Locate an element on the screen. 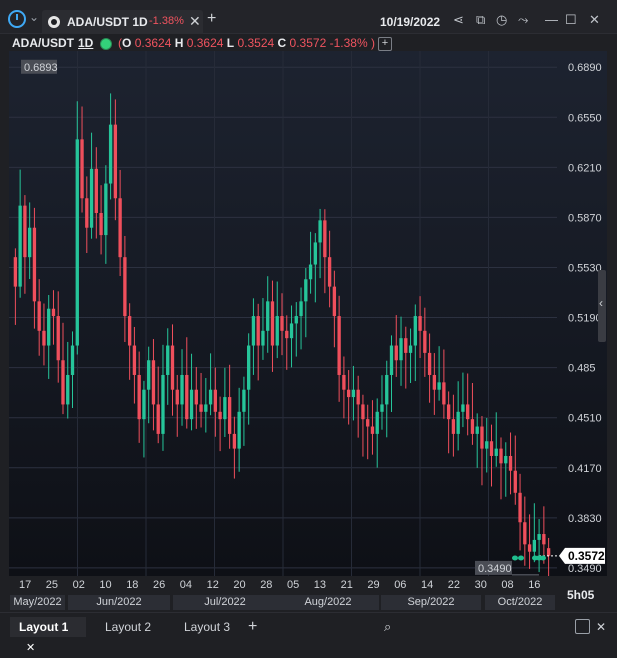 Image resolution: width=617 pixels, height=658 pixels. layout-tab-2: Layout 2 is located at coordinates (128, 627).